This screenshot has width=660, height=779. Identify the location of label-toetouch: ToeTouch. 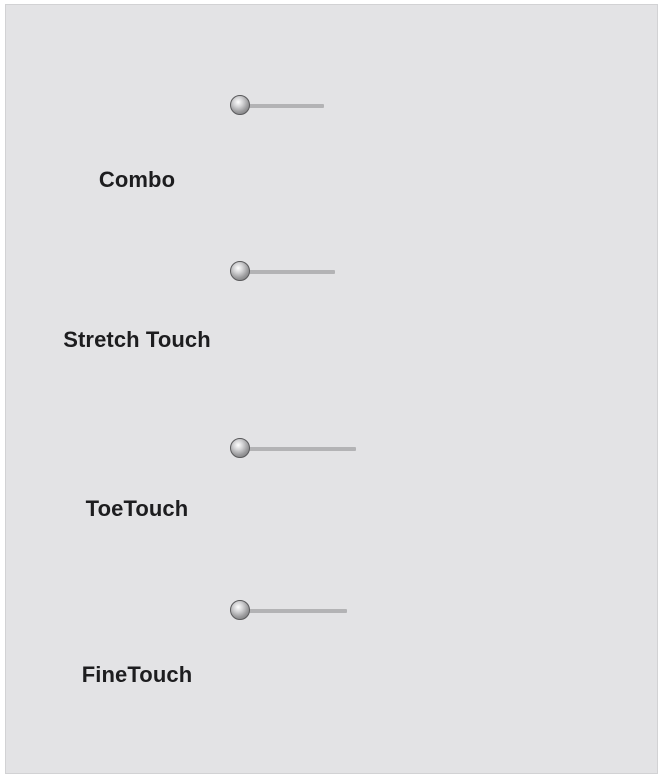
(137, 508).